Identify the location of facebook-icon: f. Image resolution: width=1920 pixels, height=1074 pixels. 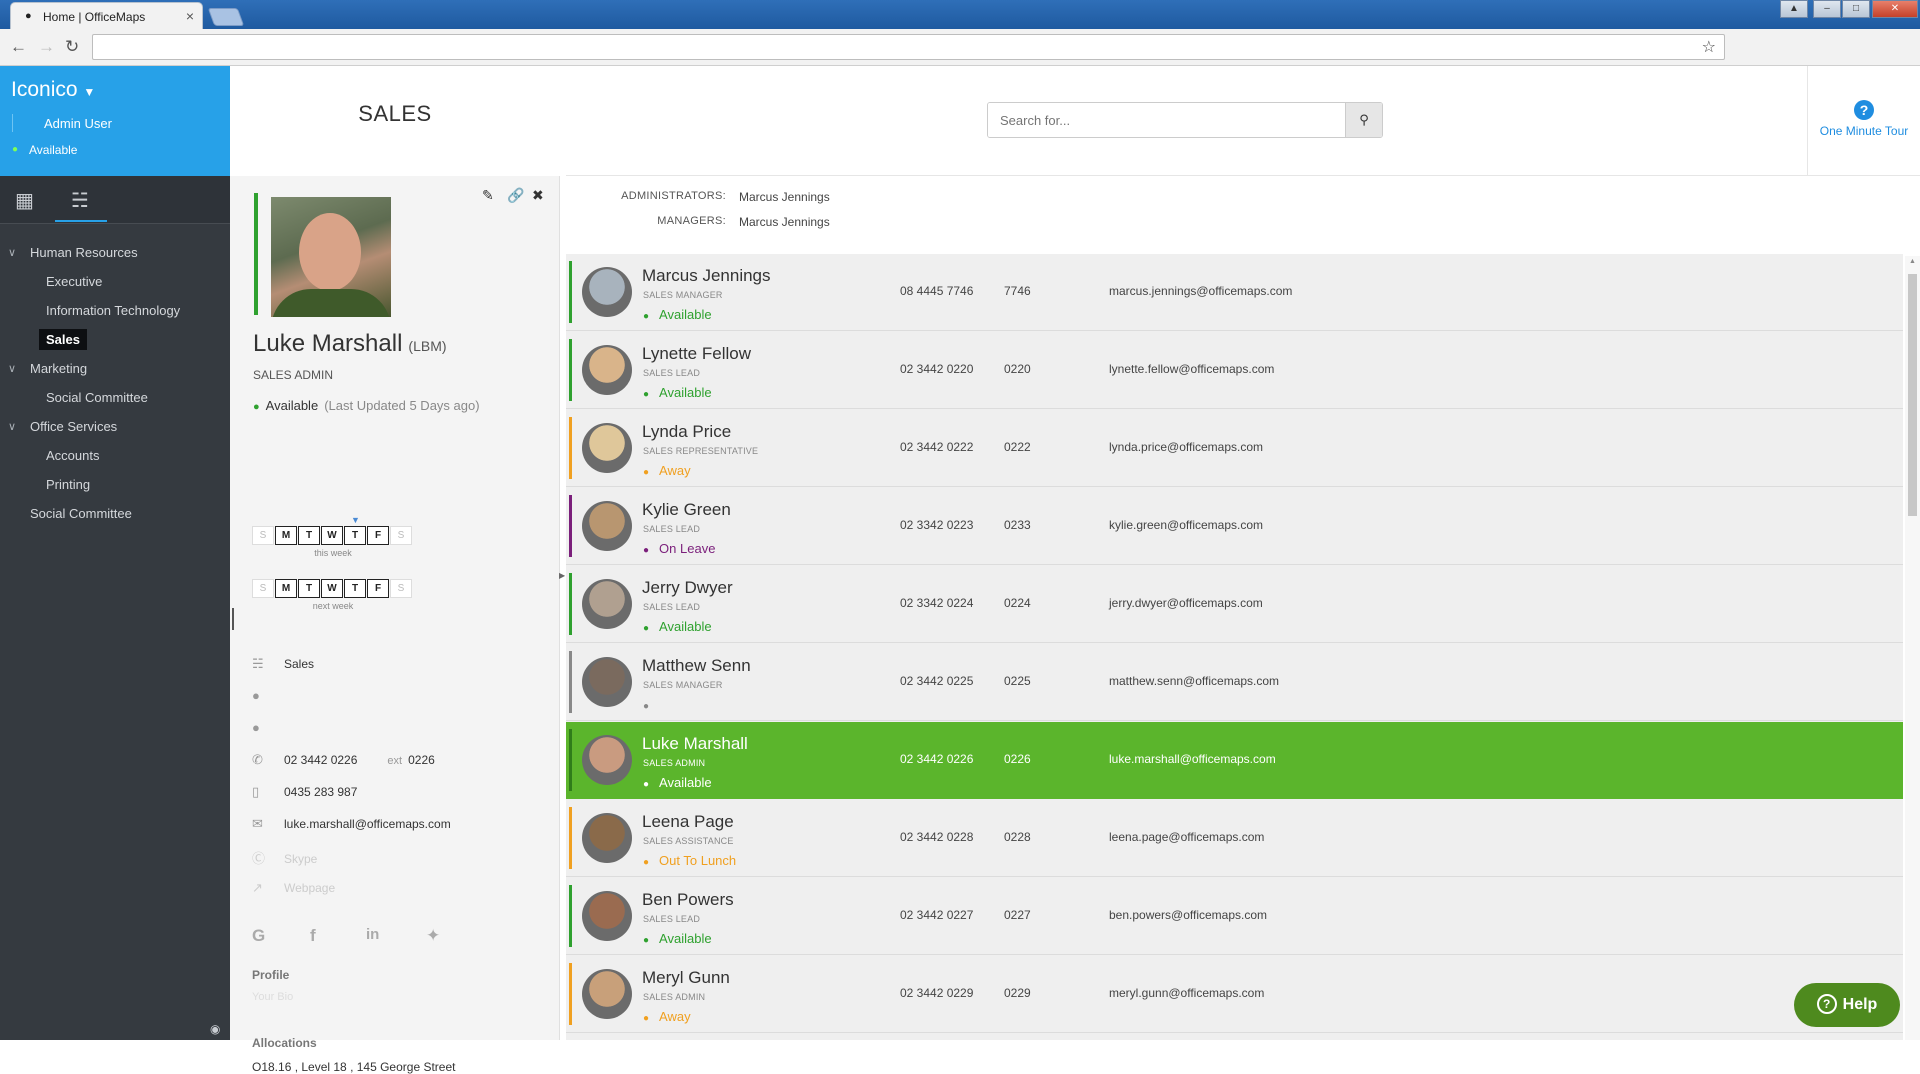
(313, 936).